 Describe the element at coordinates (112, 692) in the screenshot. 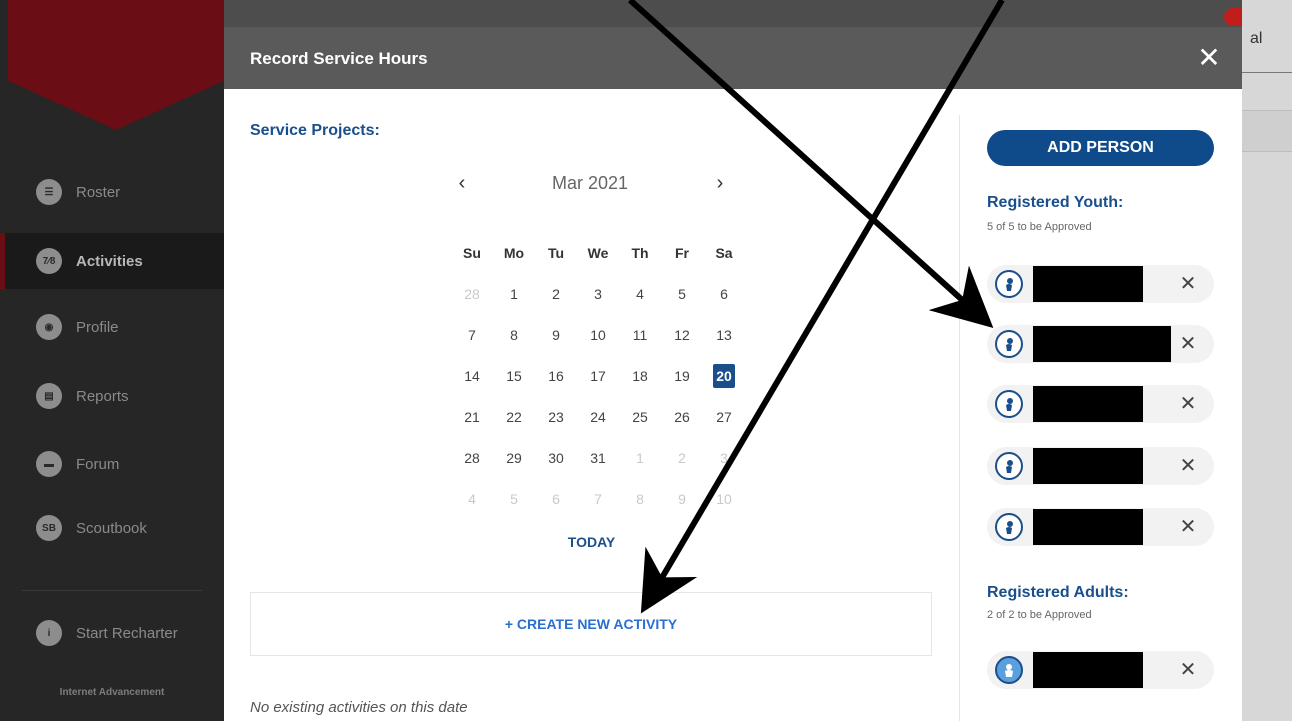

I see `sidebar-footer: Internet Advancement` at that location.